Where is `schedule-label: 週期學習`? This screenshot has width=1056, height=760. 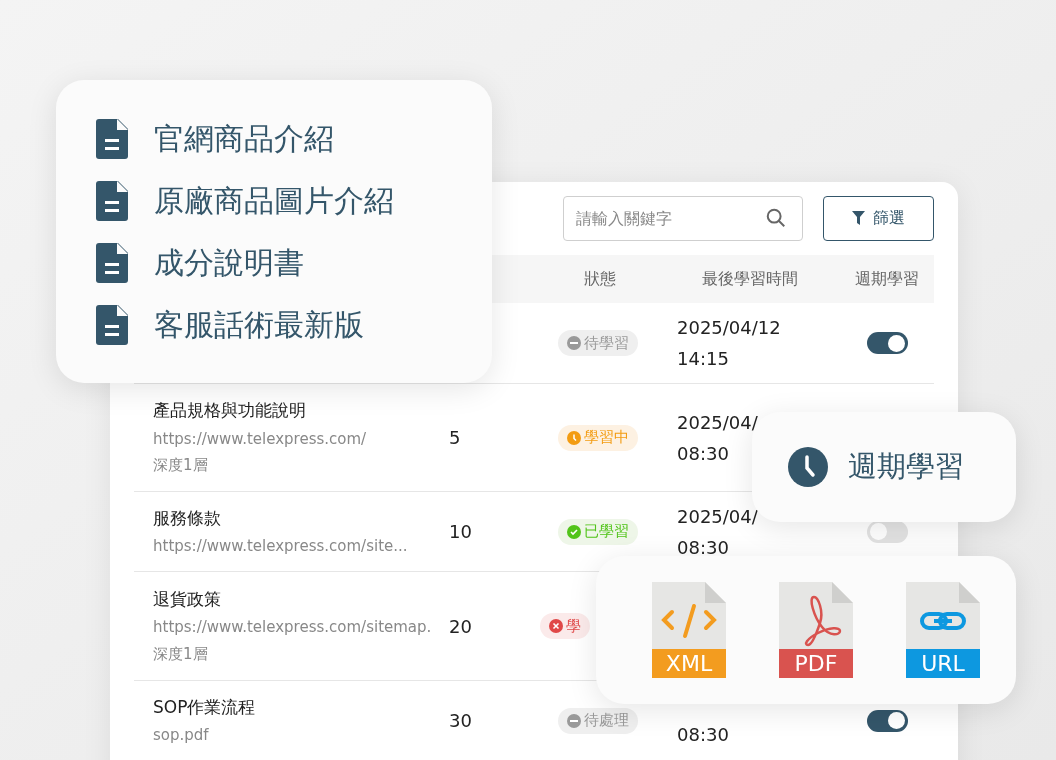
schedule-label: 週期學習 is located at coordinates (906, 467).